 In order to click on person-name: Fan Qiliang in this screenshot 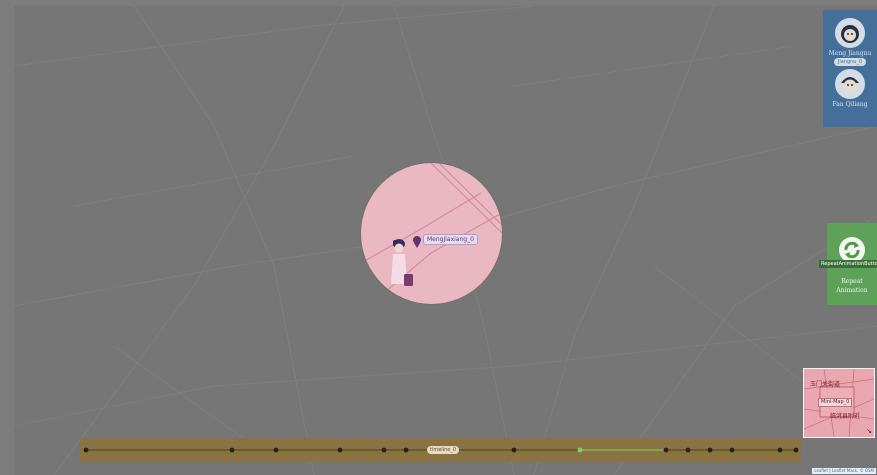, I will do `click(850, 104)`.